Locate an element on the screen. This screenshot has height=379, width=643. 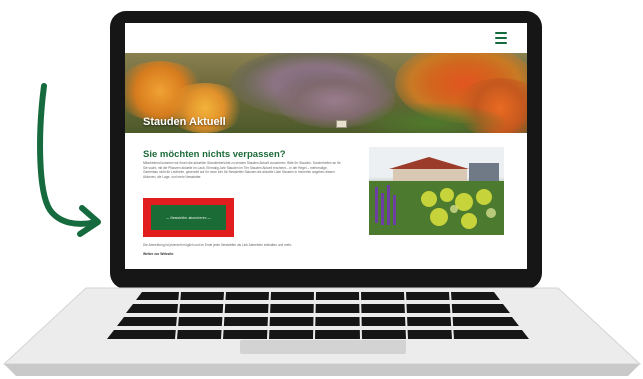
hamburger-menu-icon is located at coordinates (501, 38).